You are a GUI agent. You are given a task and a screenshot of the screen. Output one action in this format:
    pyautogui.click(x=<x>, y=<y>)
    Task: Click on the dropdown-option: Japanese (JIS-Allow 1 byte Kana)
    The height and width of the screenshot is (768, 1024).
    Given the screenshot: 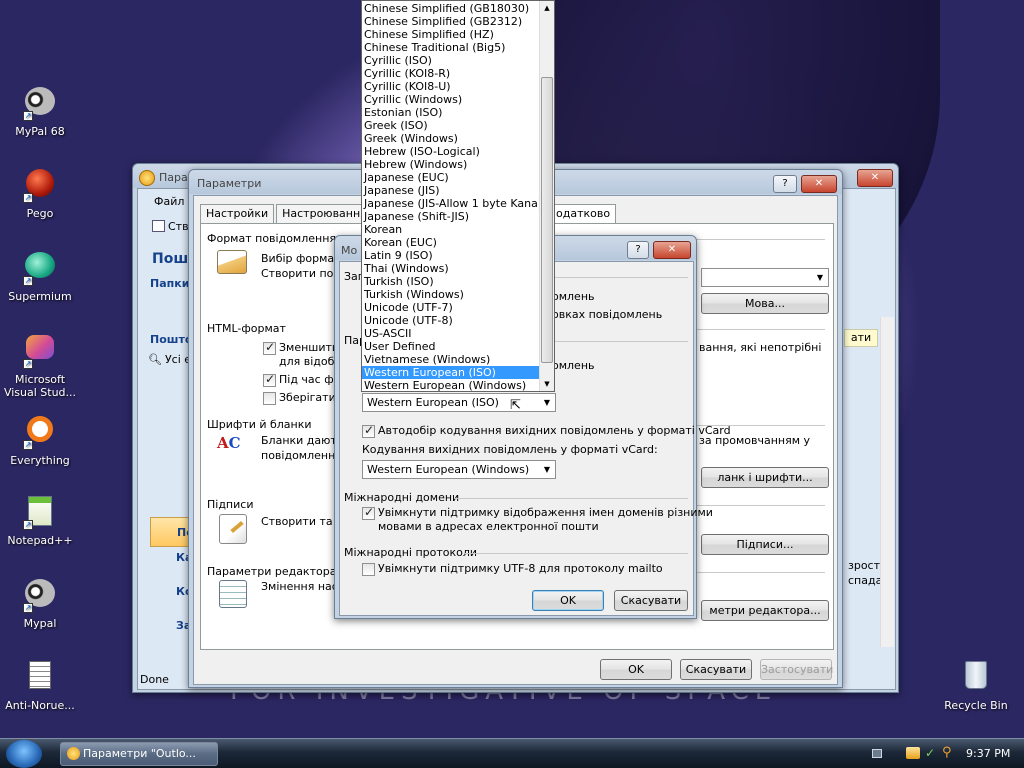 What is the action you would take?
    pyautogui.click(x=452, y=203)
    